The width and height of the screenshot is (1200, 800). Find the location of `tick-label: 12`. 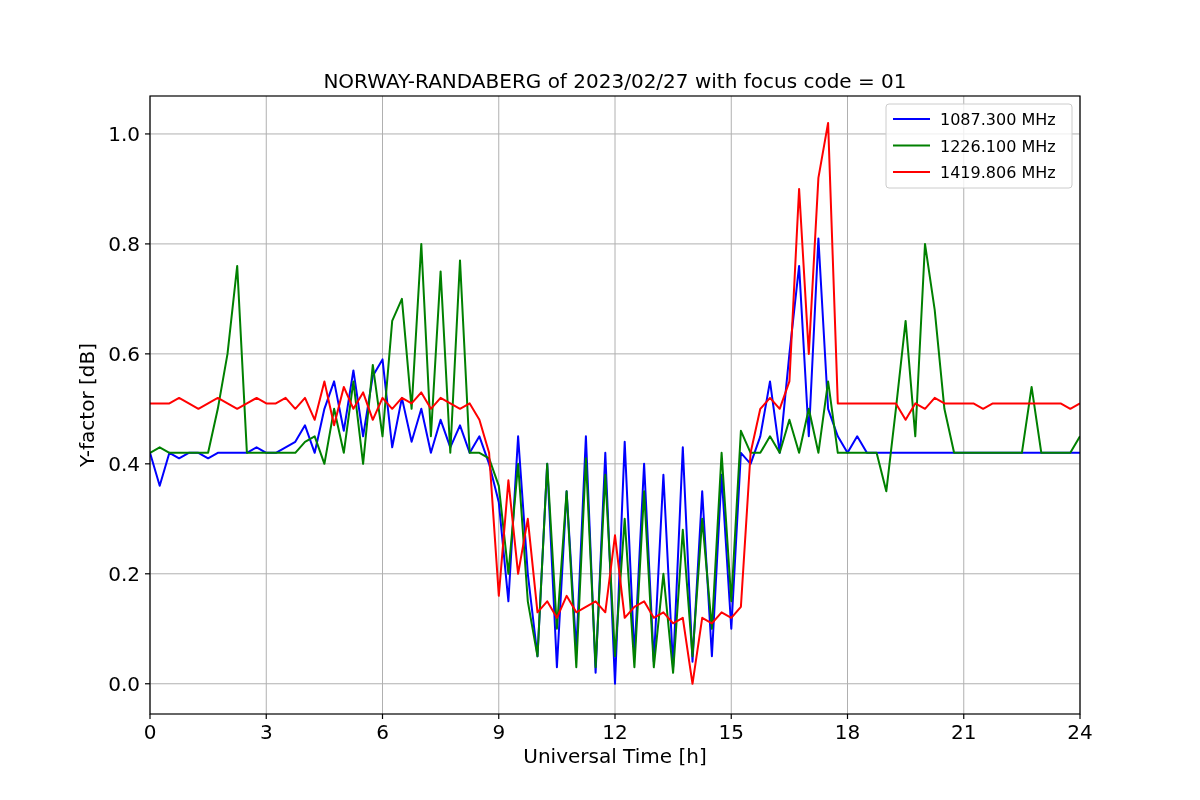

tick-label: 12 is located at coordinates (615, 732).